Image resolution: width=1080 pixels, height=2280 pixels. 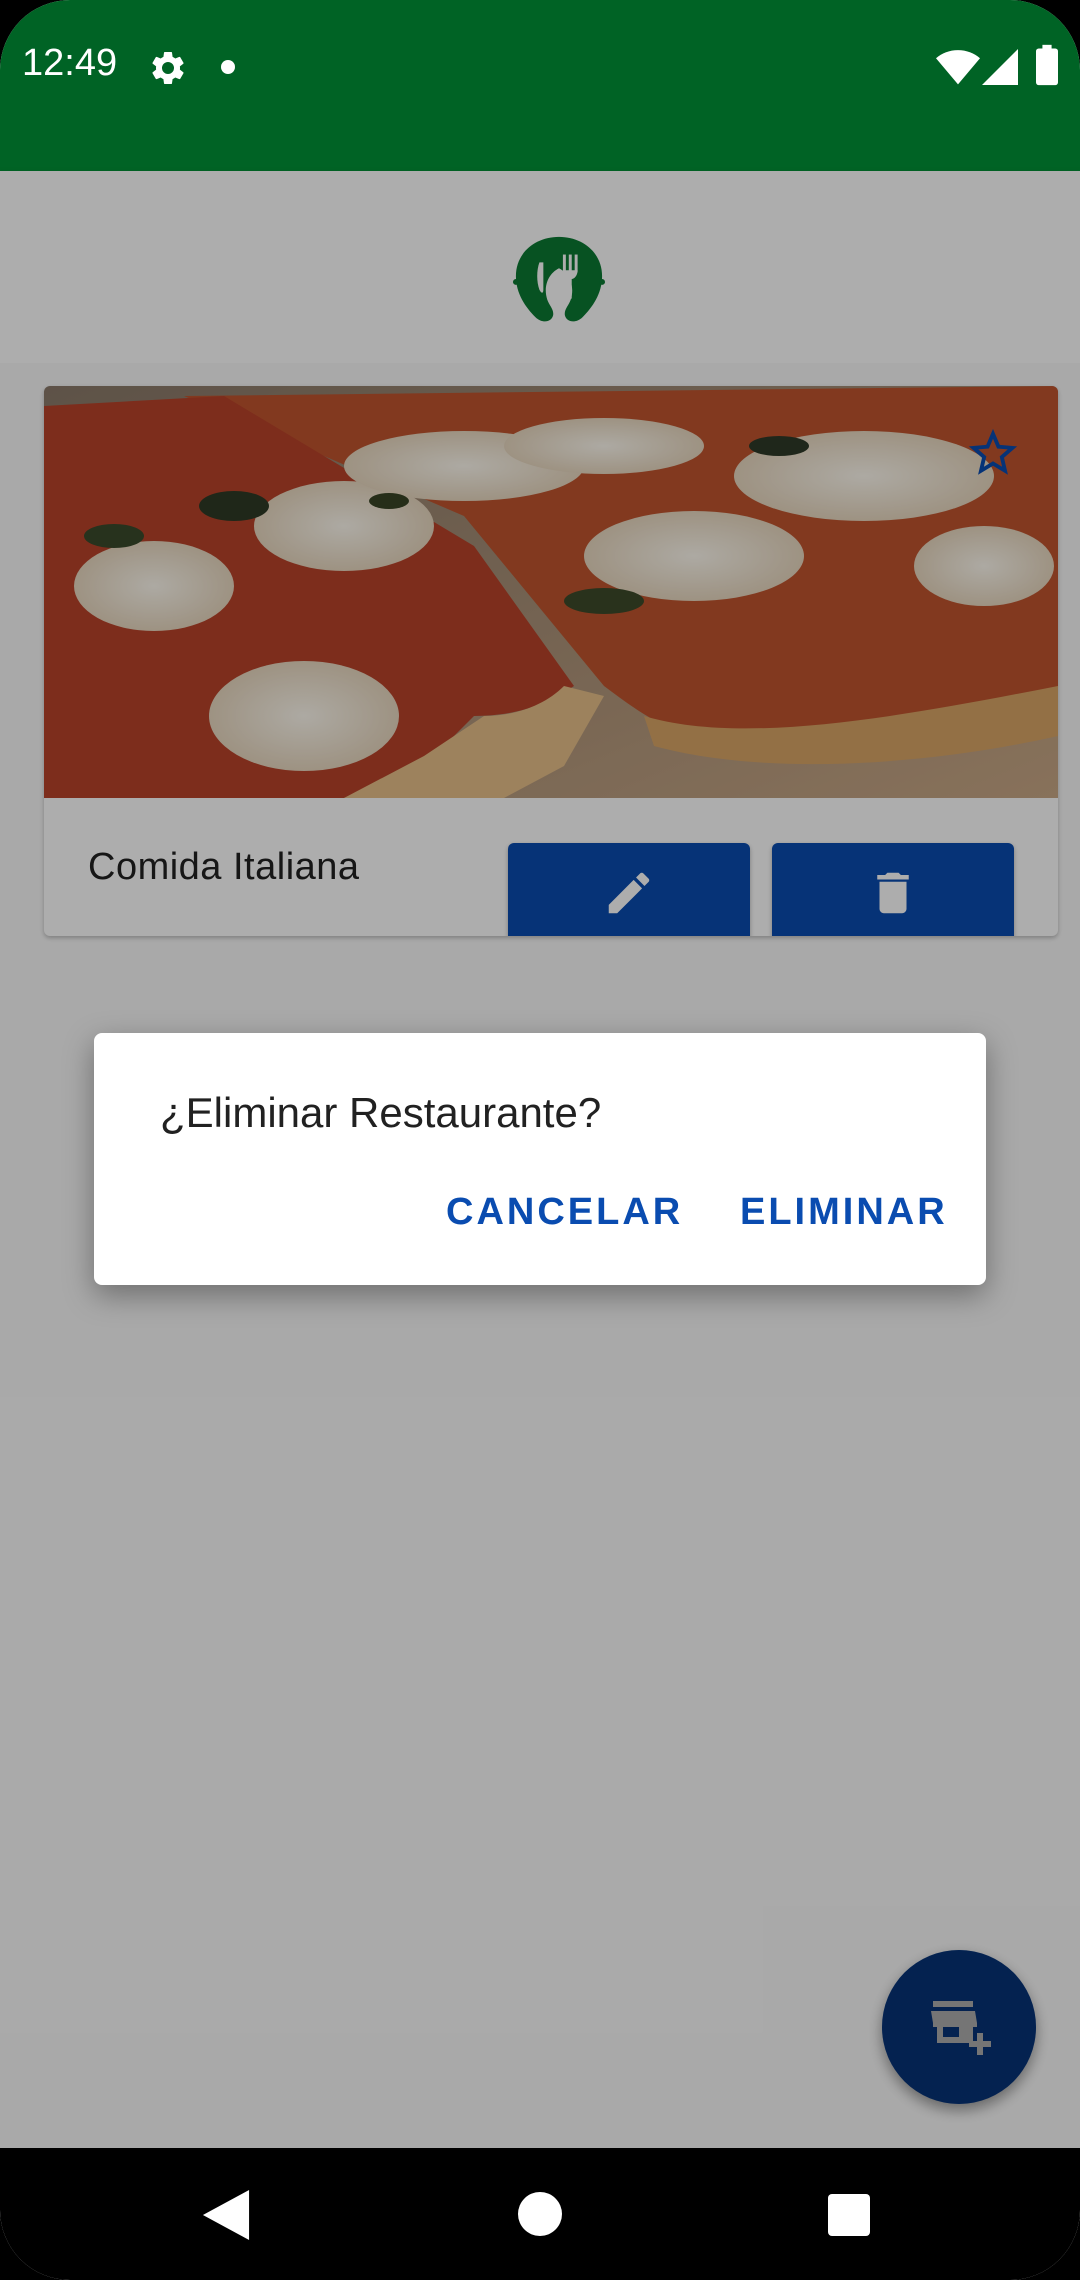 I want to click on recents-icon, so click(x=849, y=2215).